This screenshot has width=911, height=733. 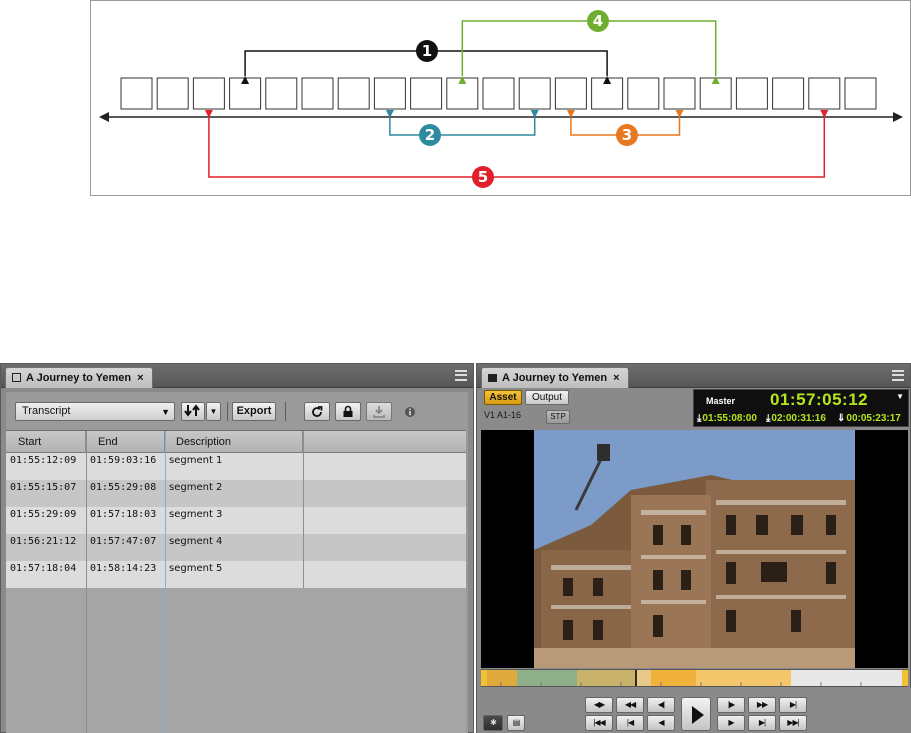 I want to click on play-icon, so click(x=698, y=715).